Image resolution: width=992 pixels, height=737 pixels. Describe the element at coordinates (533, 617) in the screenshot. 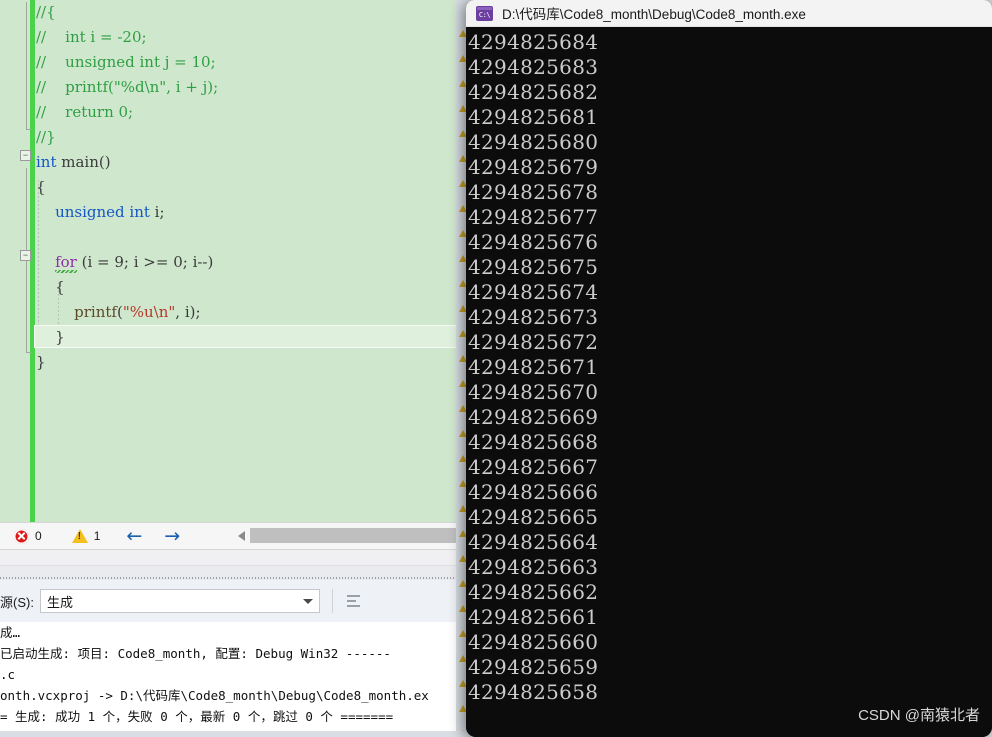

I see `console-line: 4294825661` at that location.